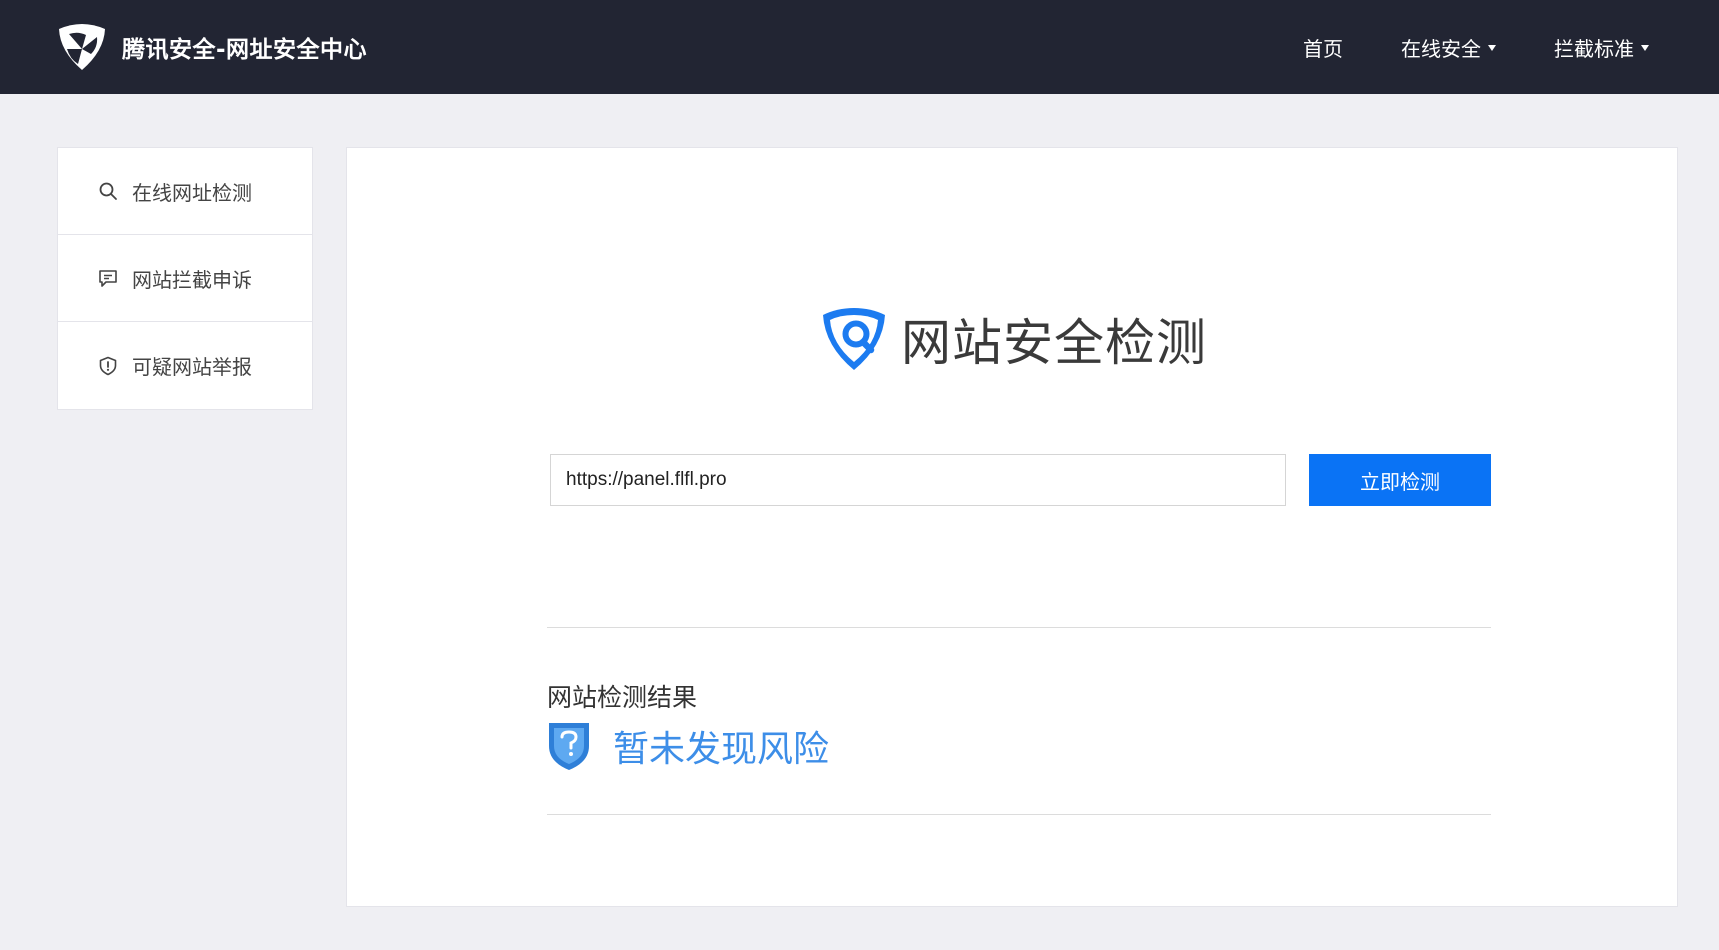 The image size is (1719, 950). What do you see at coordinates (721, 749) in the screenshot?
I see `result-status: 暂未发现风险` at bounding box center [721, 749].